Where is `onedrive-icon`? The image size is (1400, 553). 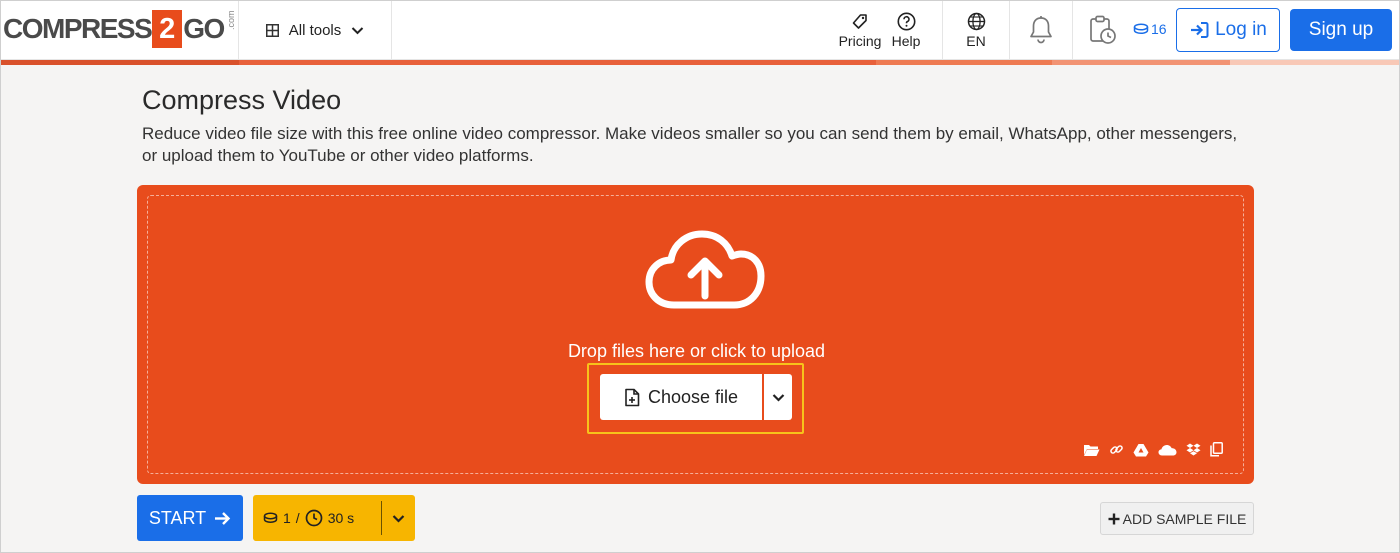
onedrive-icon is located at coordinates (1167, 450).